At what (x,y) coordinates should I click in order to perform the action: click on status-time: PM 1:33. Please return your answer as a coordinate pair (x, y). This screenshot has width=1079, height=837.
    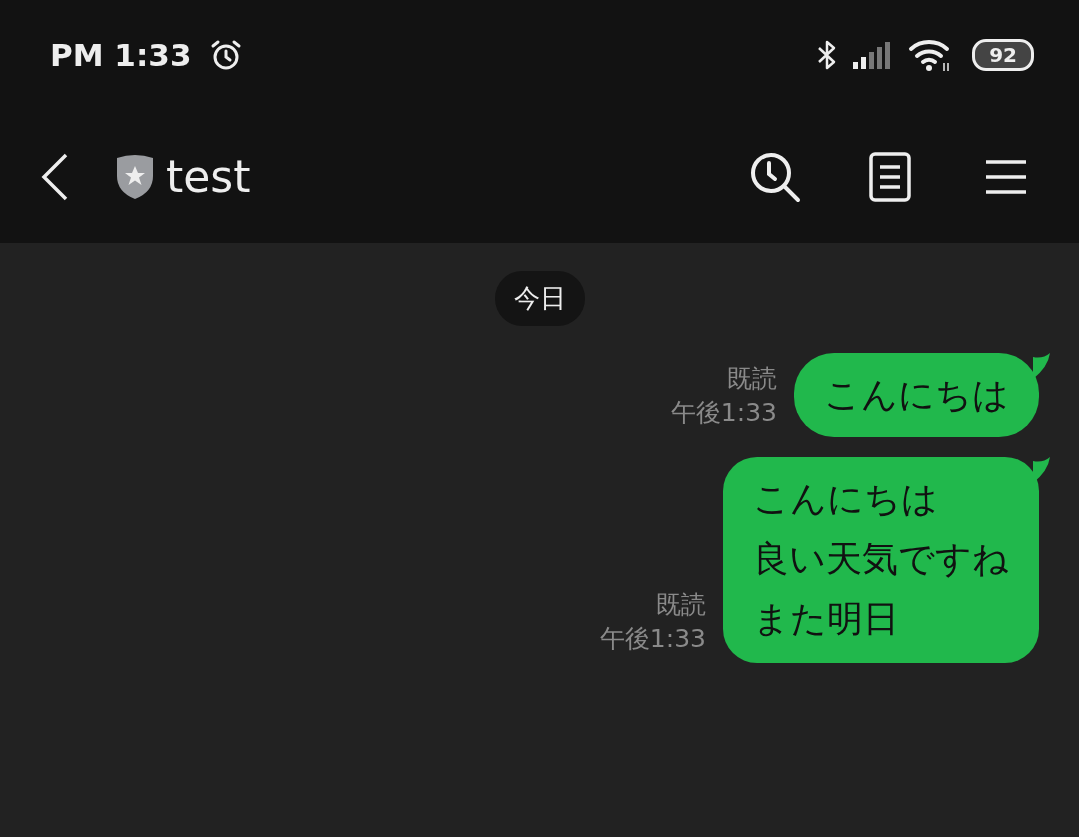
    Looking at the image, I should click on (121, 55).